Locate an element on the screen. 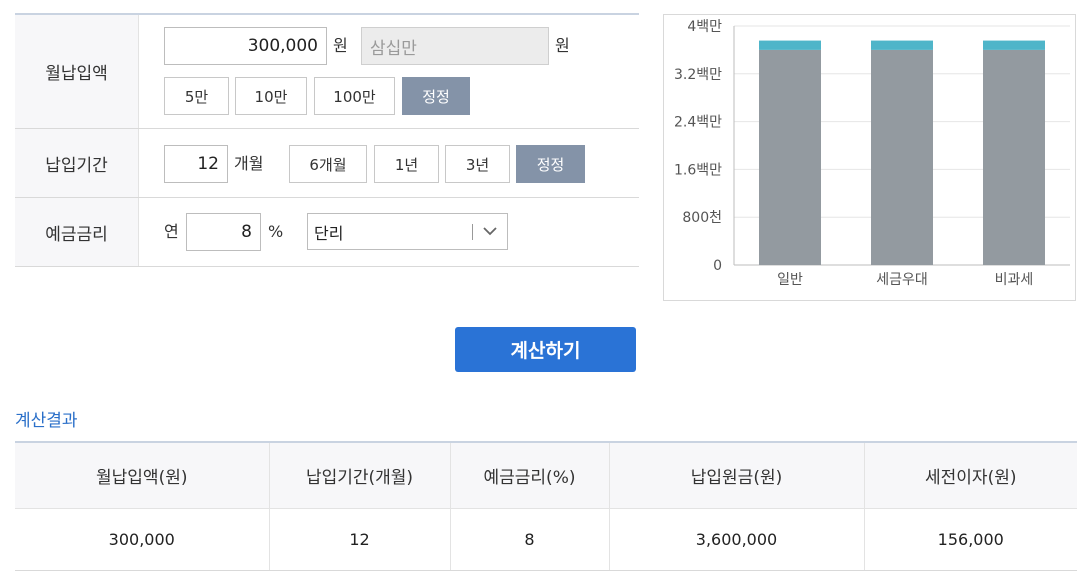  result-header-row: 월납입액(원) 납입기간(개월) 예금금리(%) 납입원금(원) 세전이자(원) is located at coordinates (546, 475).